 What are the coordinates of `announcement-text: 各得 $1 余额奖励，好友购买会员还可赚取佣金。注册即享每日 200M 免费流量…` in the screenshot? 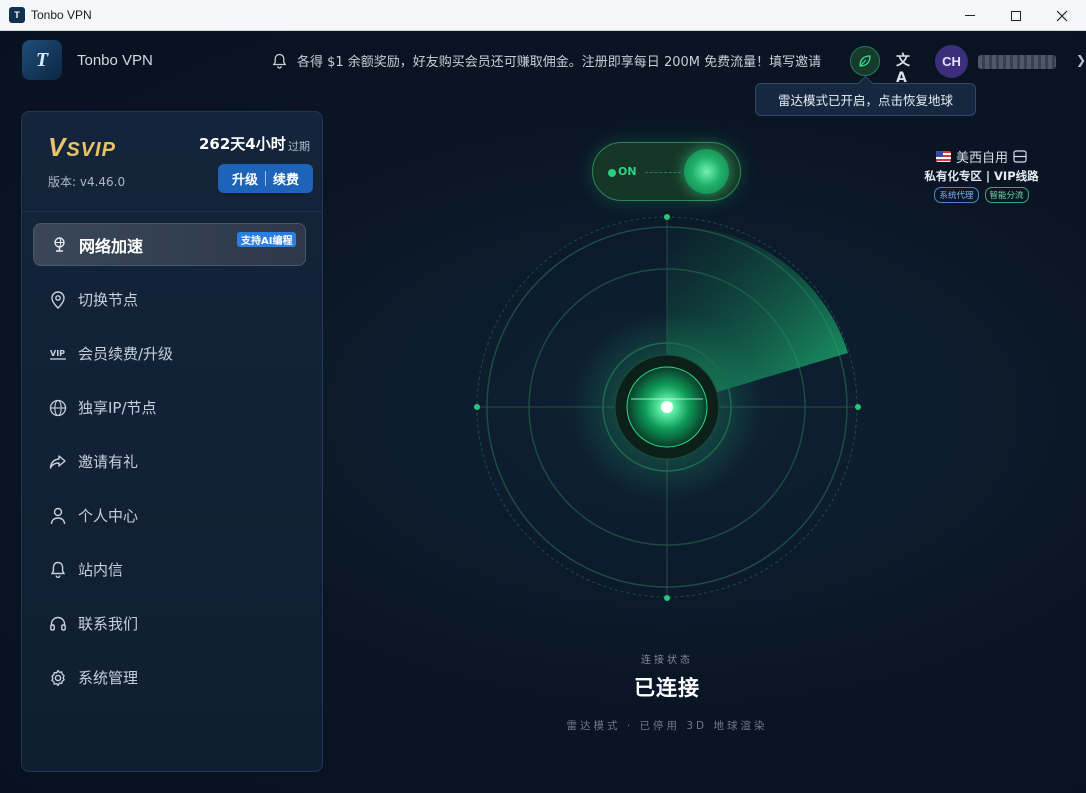 It's located at (559, 62).